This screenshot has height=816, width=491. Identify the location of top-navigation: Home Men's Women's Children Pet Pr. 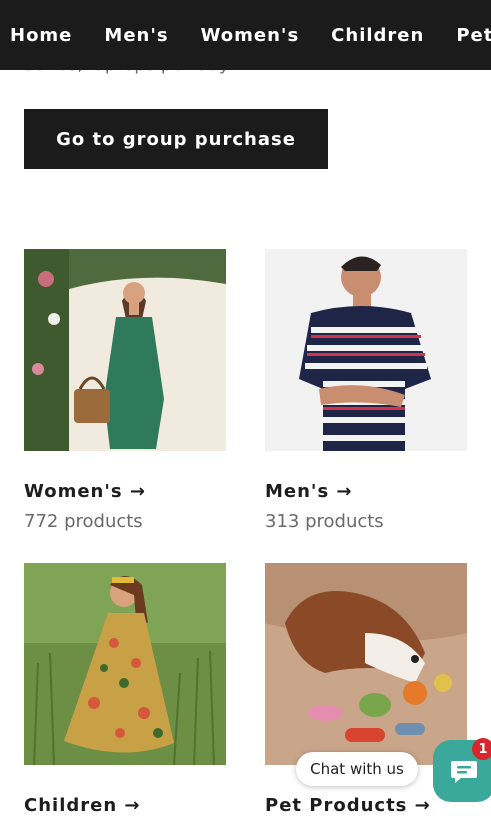
(245, 35).